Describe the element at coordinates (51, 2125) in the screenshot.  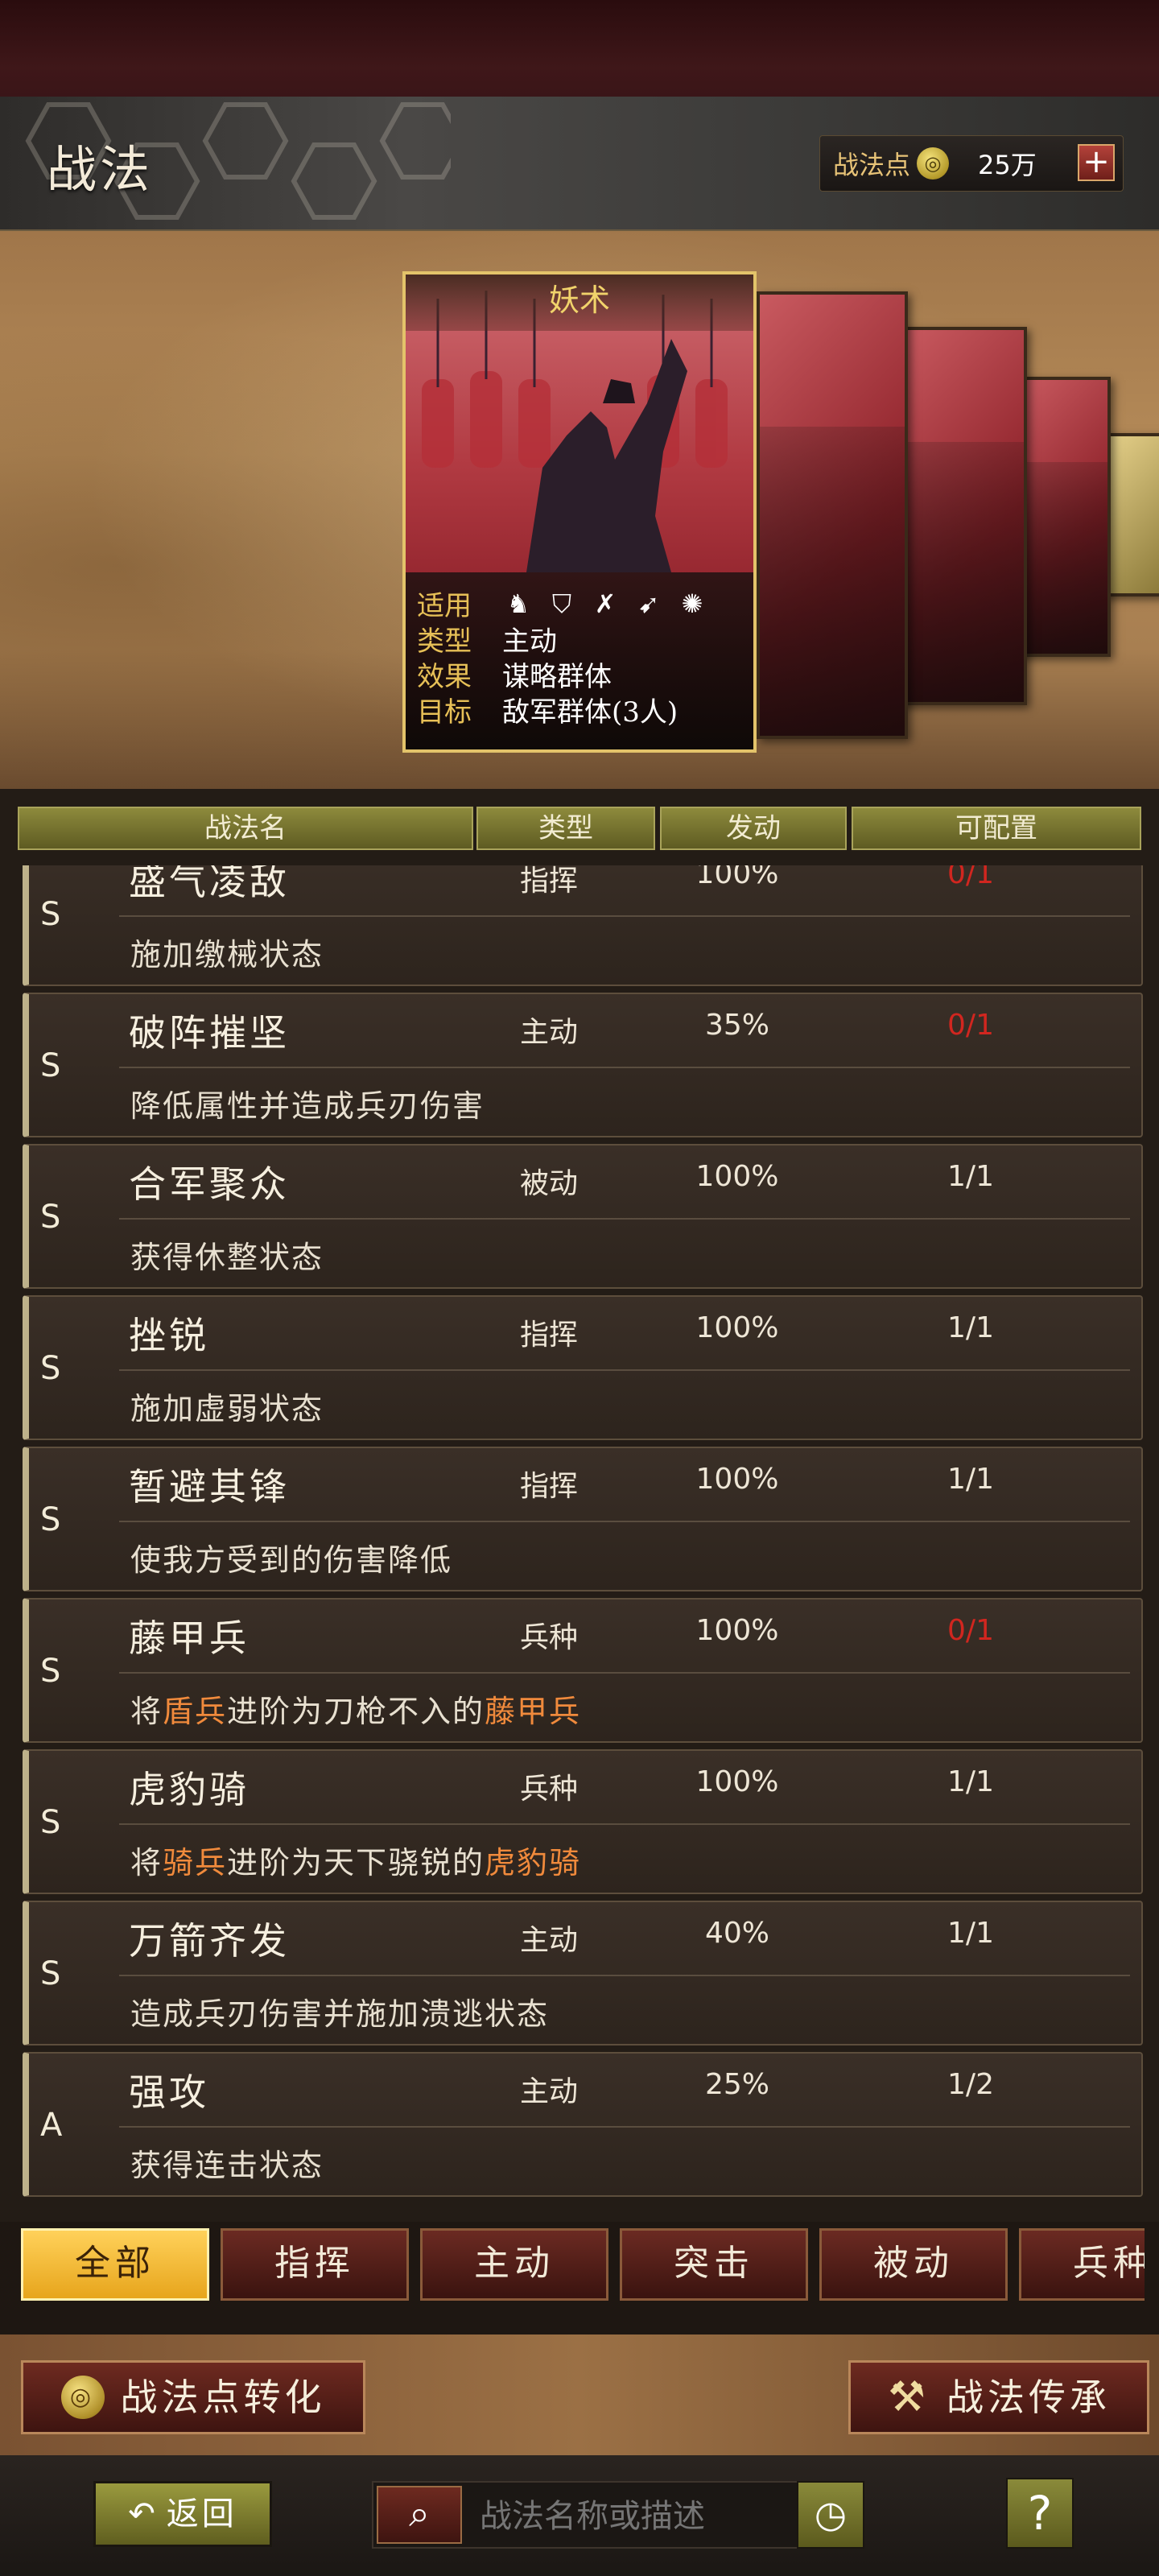
I see `tactic-grade: A` at that location.